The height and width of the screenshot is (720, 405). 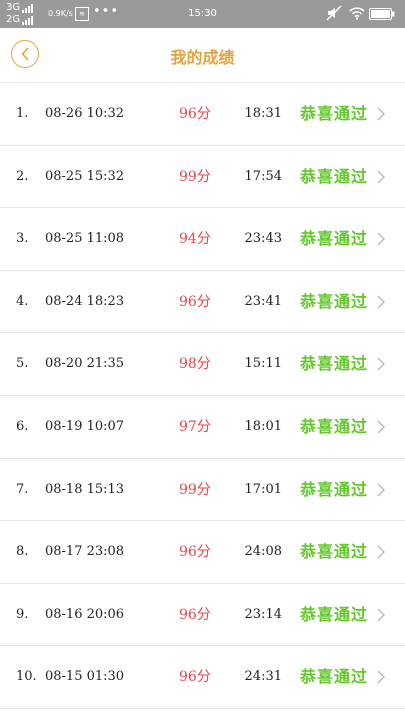 I want to click on record-index: 8., so click(x=22, y=552).